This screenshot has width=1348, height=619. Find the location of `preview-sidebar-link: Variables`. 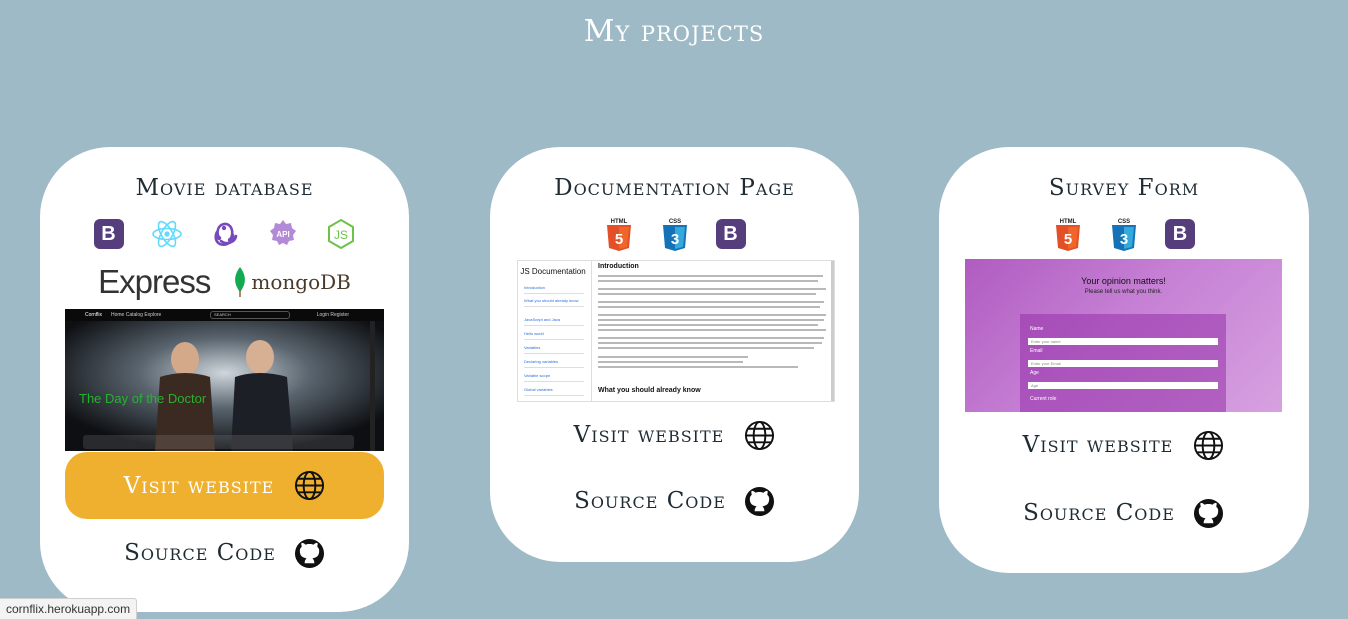

preview-sidebar-link: Variables is located at coordinates (554, 349).